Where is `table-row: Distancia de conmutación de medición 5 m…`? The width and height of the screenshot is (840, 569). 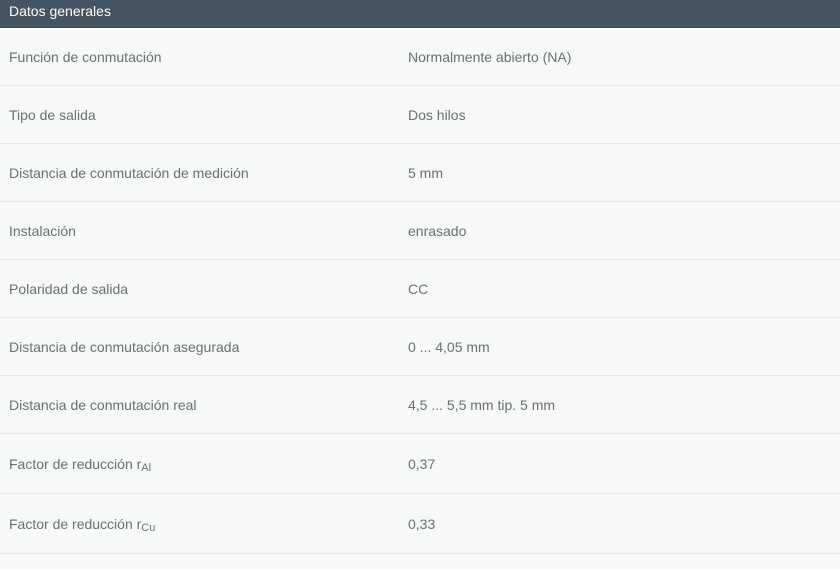
table-row: Distancia de conmutación de medición 5 m… is located at coordinates (420, 173).